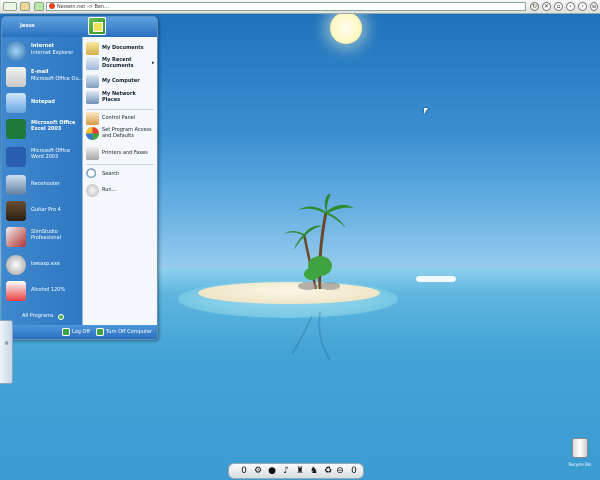 This screenshot has width=600, height=480. Describe the element at coordinates (436, 279) in the screenshot. I see `cloud` at that location.